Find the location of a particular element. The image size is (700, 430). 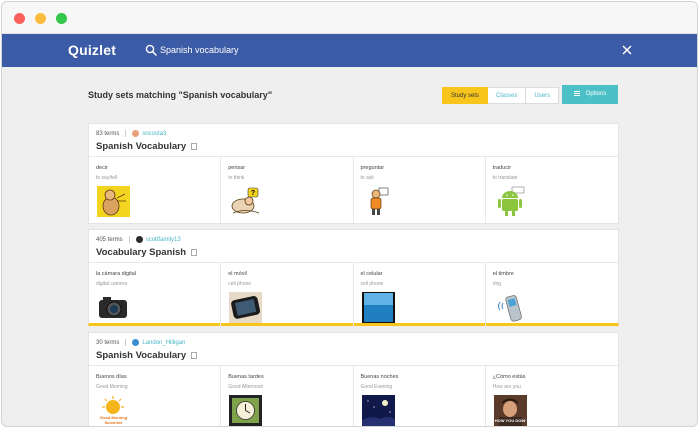

term-definition: to translate is located at coordinates (505, 178).